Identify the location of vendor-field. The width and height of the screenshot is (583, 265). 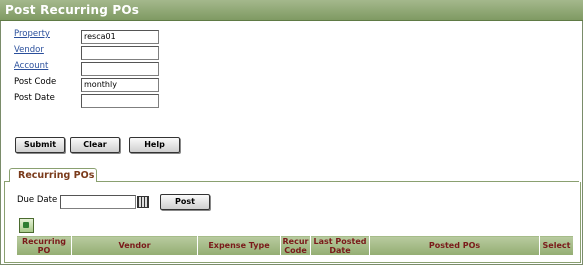
(120, 53).